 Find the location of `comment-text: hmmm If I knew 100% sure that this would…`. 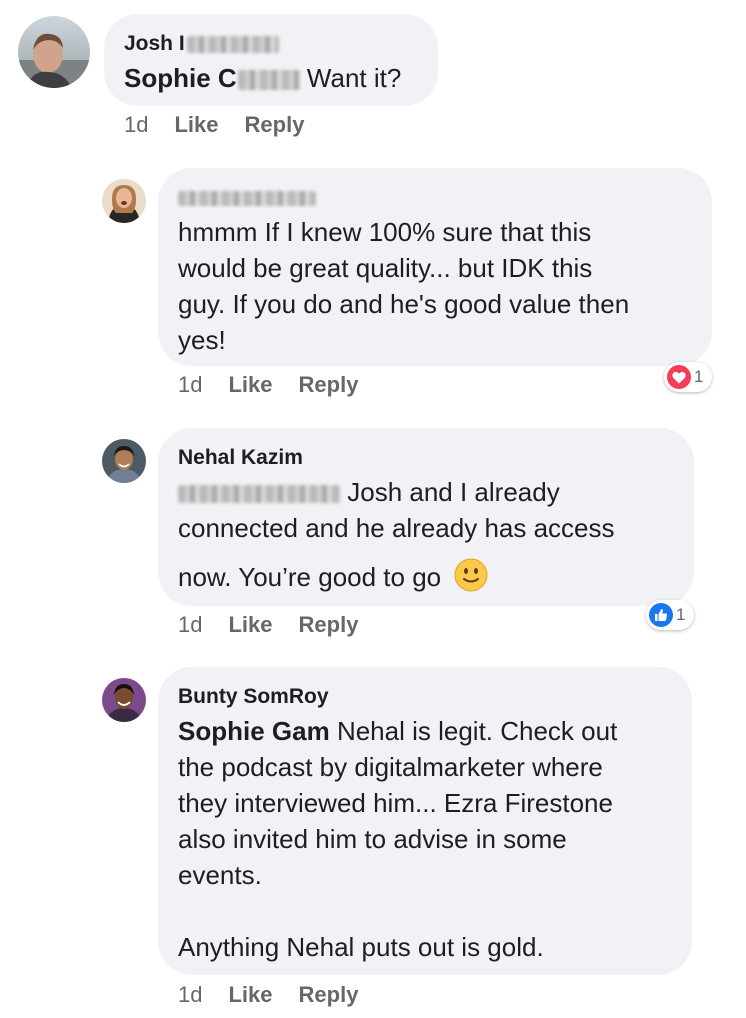

comment-text: hmmm If I knew 100% sure that this would… is located at coordinates (404, 286).